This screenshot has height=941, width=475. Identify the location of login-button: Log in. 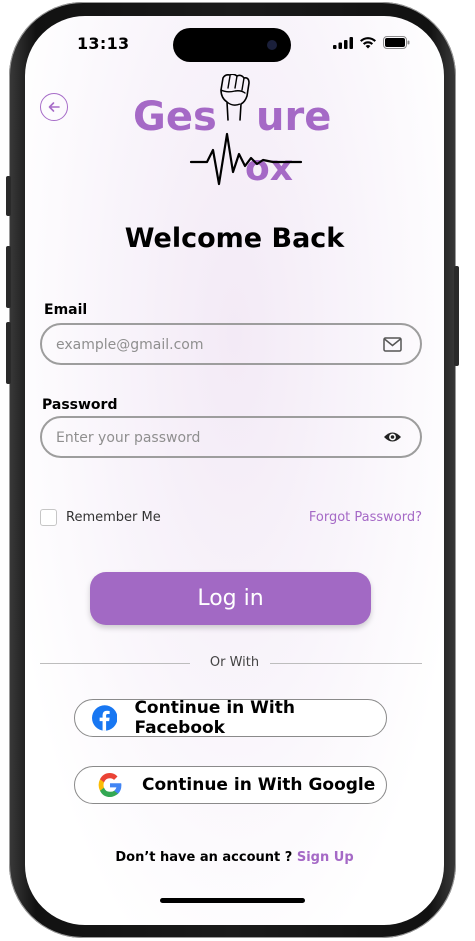
(230, 598).